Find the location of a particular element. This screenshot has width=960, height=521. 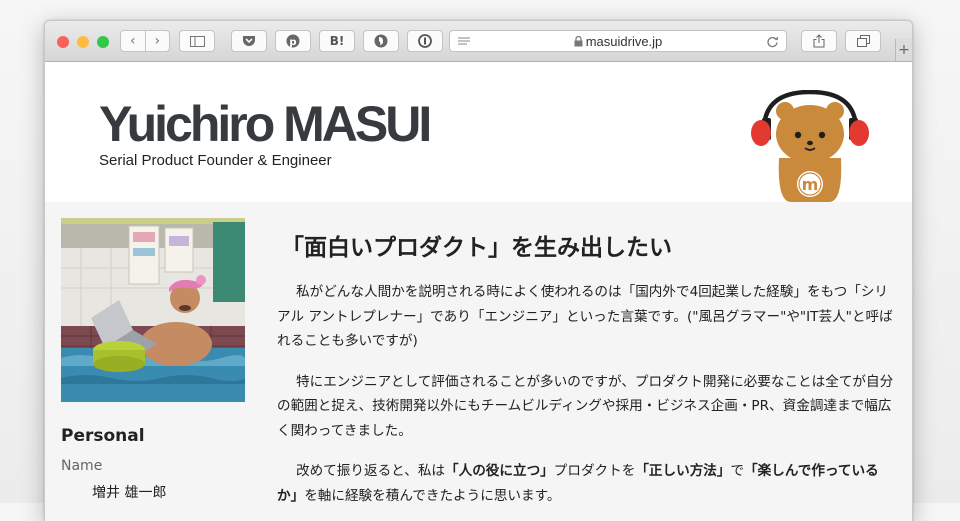

address-bar: masuidrive.jp is located at coordinates (618, 41).